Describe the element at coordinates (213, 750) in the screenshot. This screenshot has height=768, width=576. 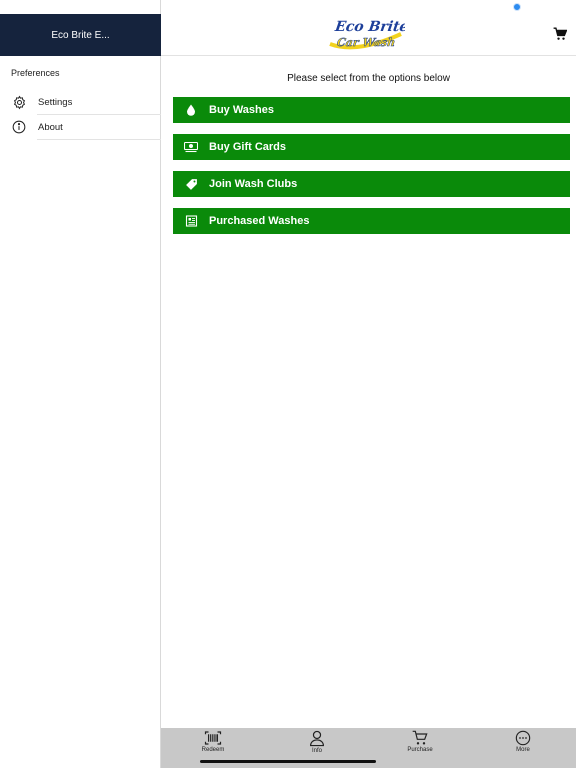
I see `tab-label: Redeem` at that location.